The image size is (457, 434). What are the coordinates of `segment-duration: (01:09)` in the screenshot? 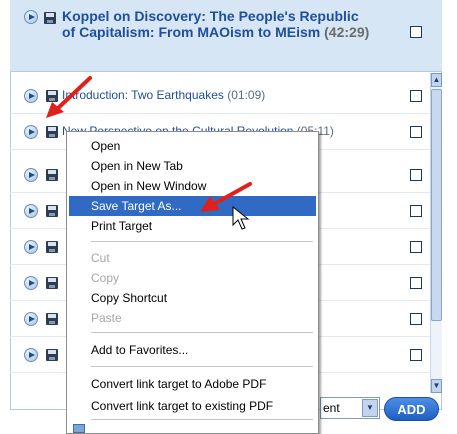 It's located at (246, 95).